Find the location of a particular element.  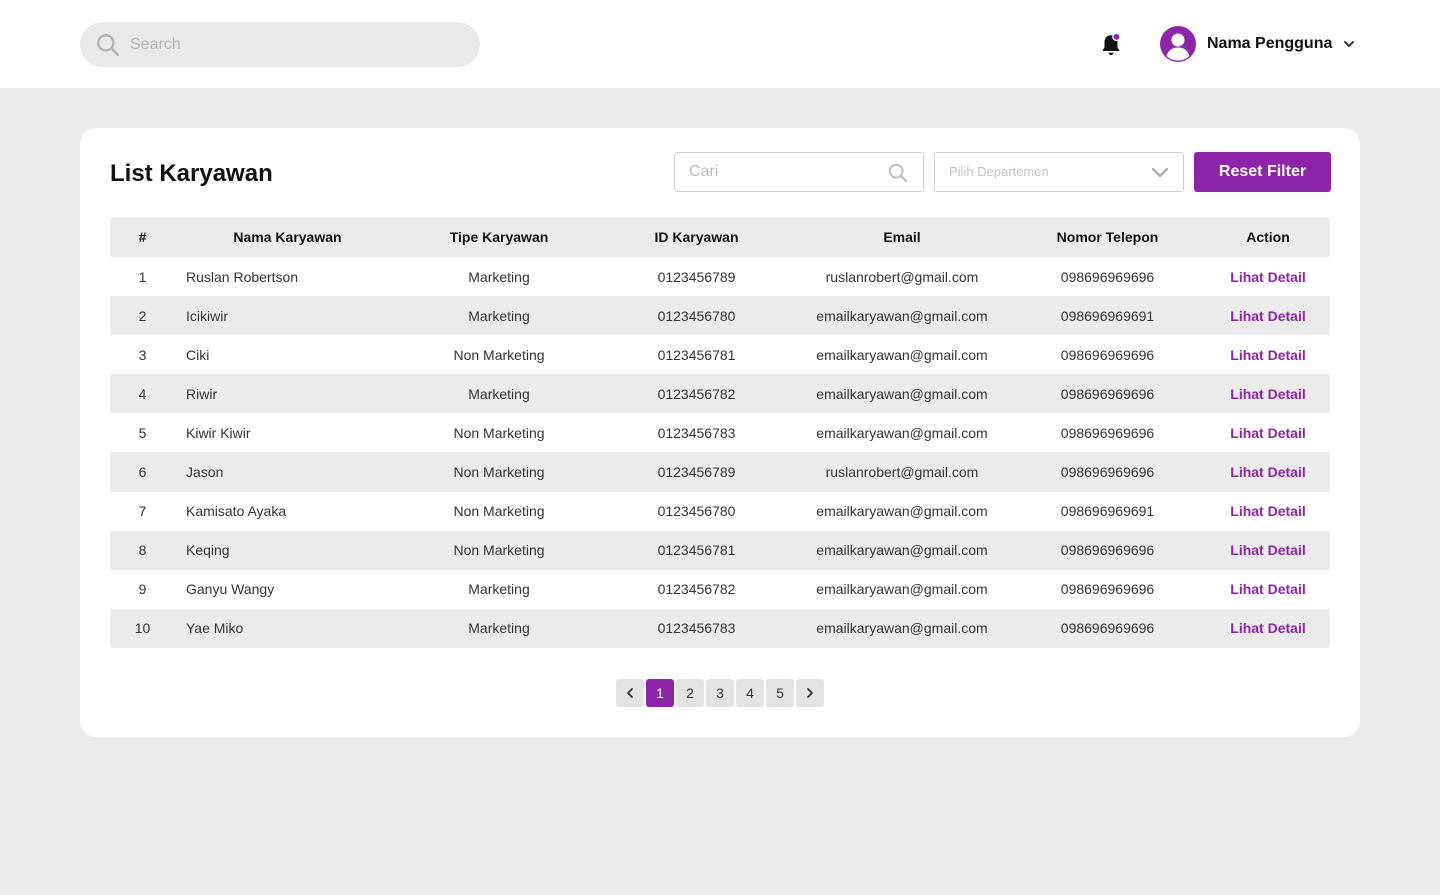

global-search is located at coordinates (280, 44).